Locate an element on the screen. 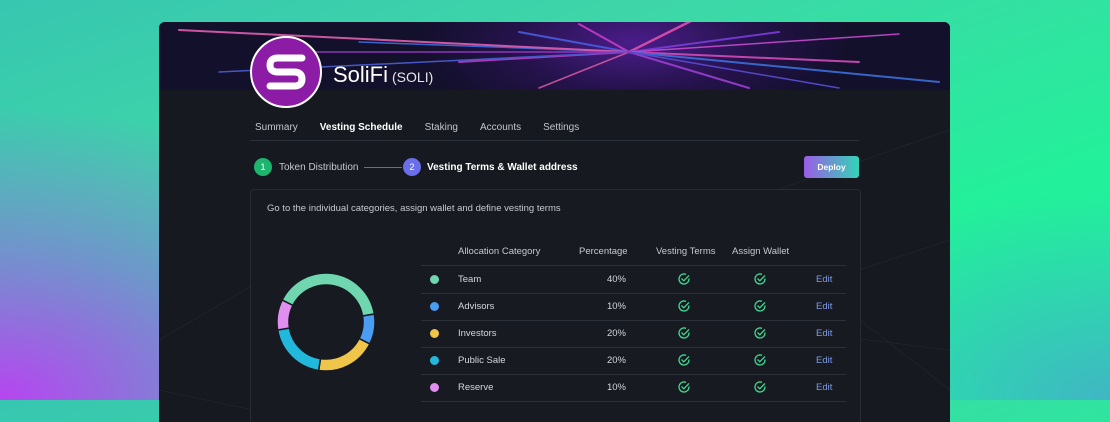  project-name: SoliFi is located at coordinates (361, 74).